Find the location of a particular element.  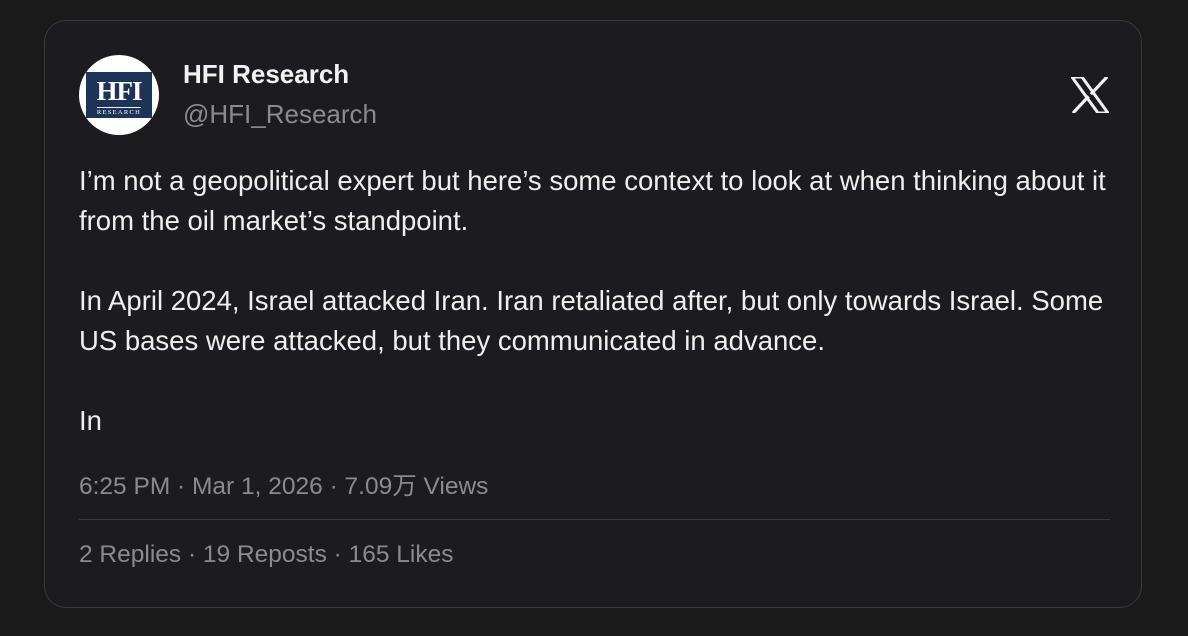

avatar: HFI RESEARCH is located at coordinates (119, 95).